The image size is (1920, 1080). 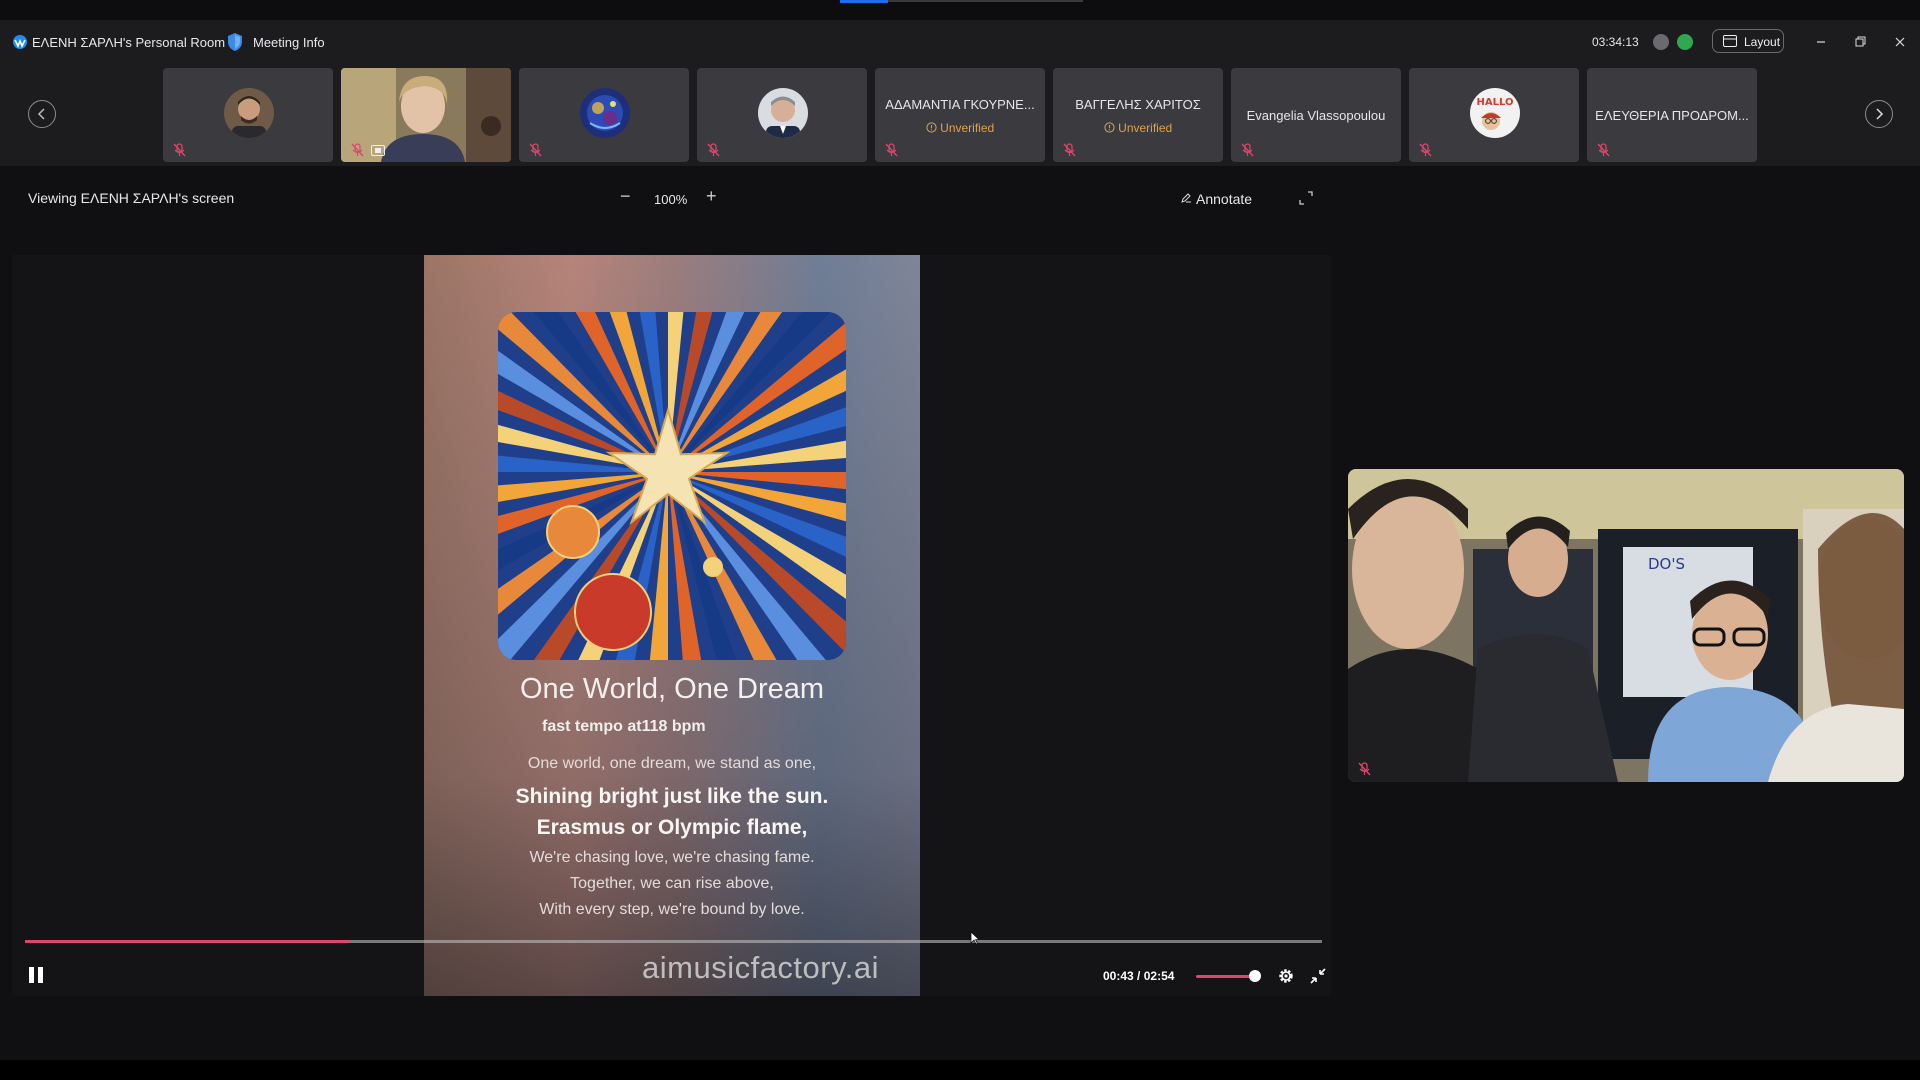 What do you see at coordinates (235, 42) in the screenshot?
I see `shield-icon` at bounding box center [235, 42].